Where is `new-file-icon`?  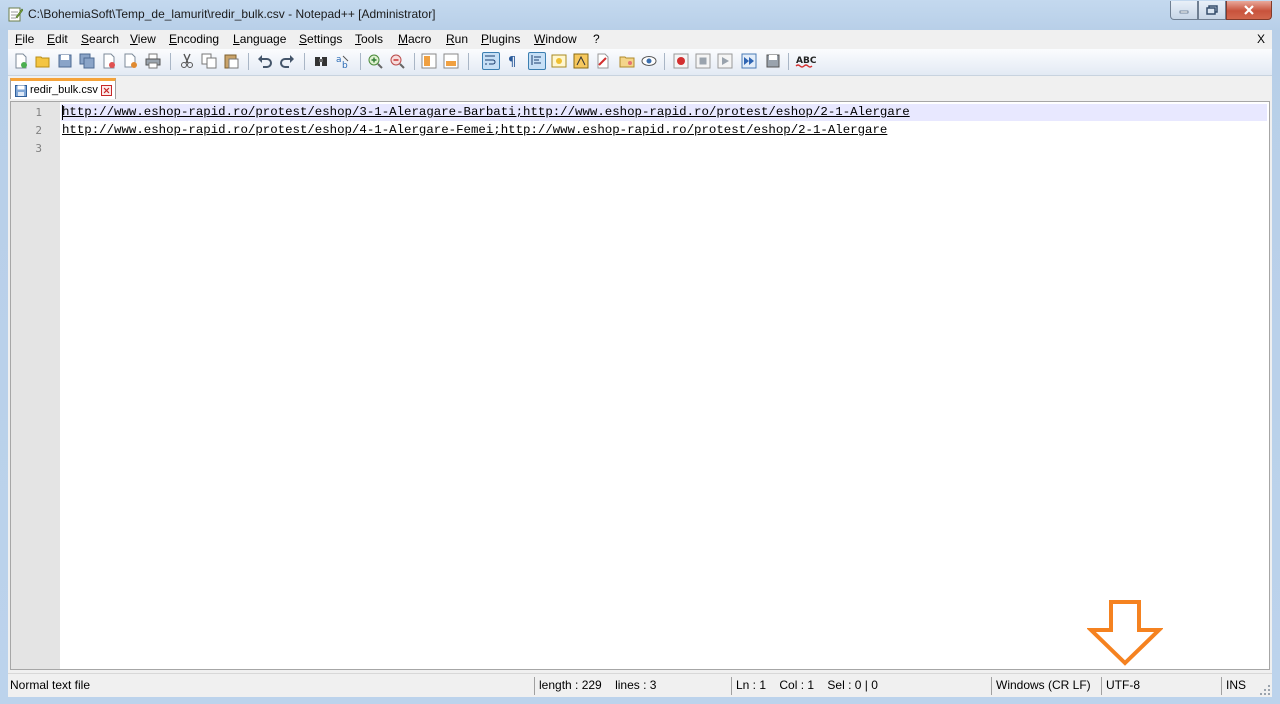 new-file-icon is located at coordinates (21, 61).